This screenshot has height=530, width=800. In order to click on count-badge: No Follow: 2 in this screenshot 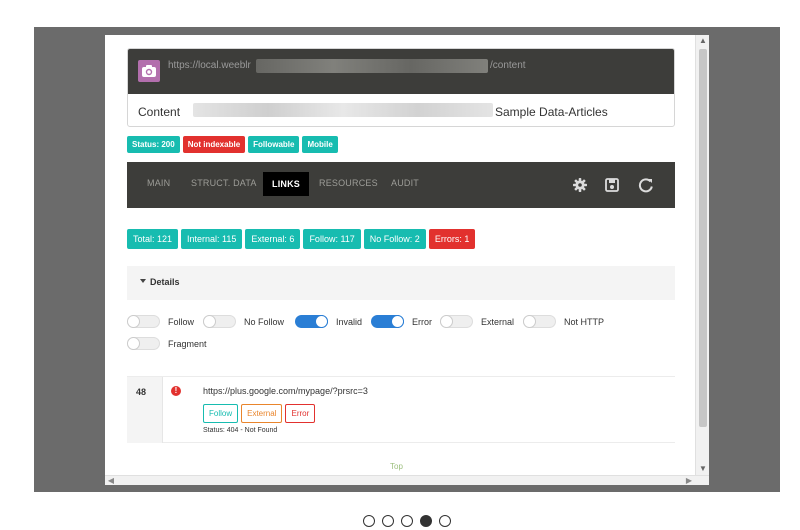, I will do `click(394, 239)`.